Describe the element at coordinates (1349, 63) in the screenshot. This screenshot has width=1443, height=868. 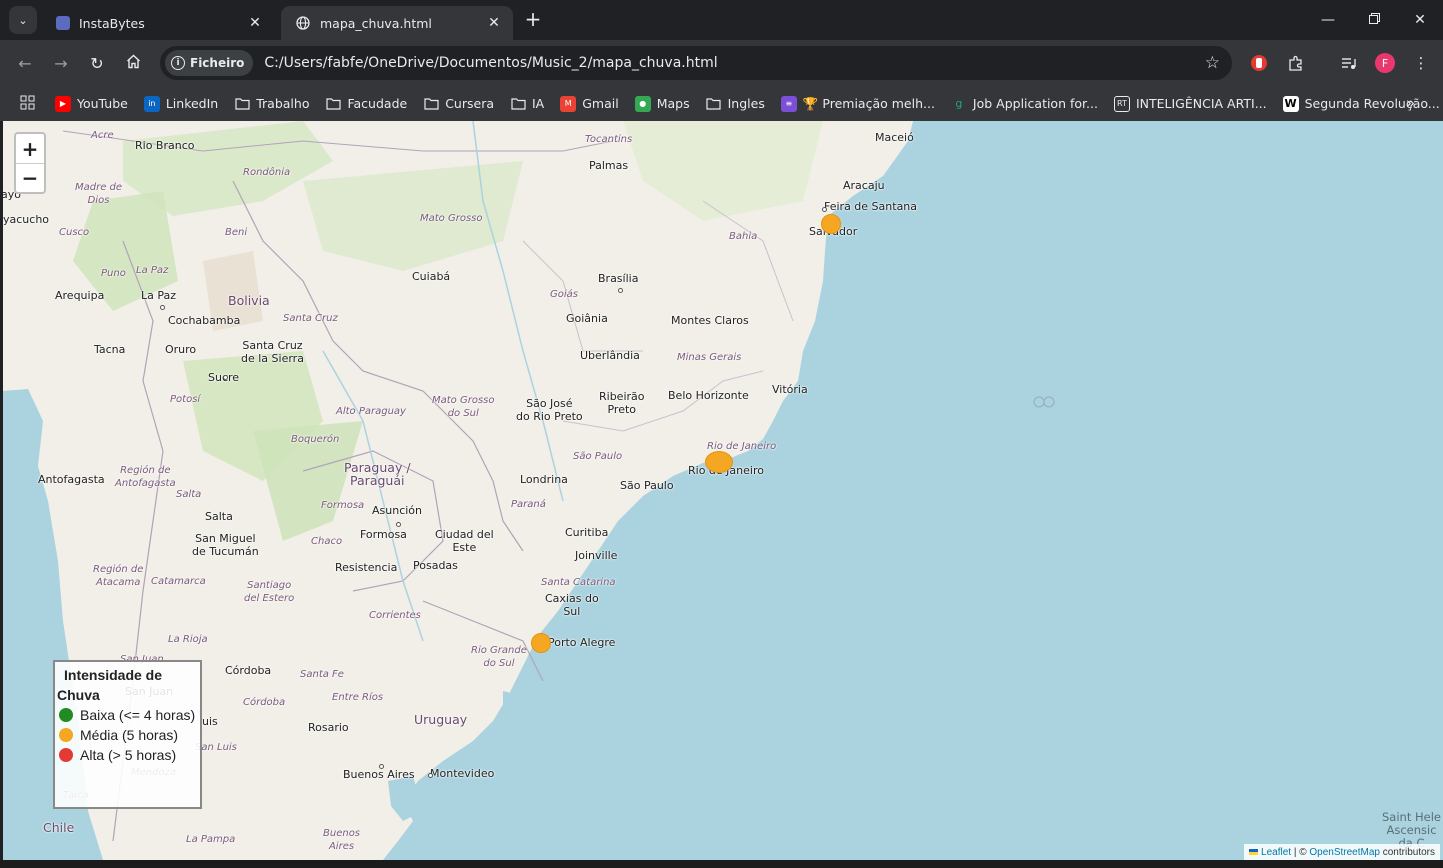
I see `media-controls-icon` at that location.